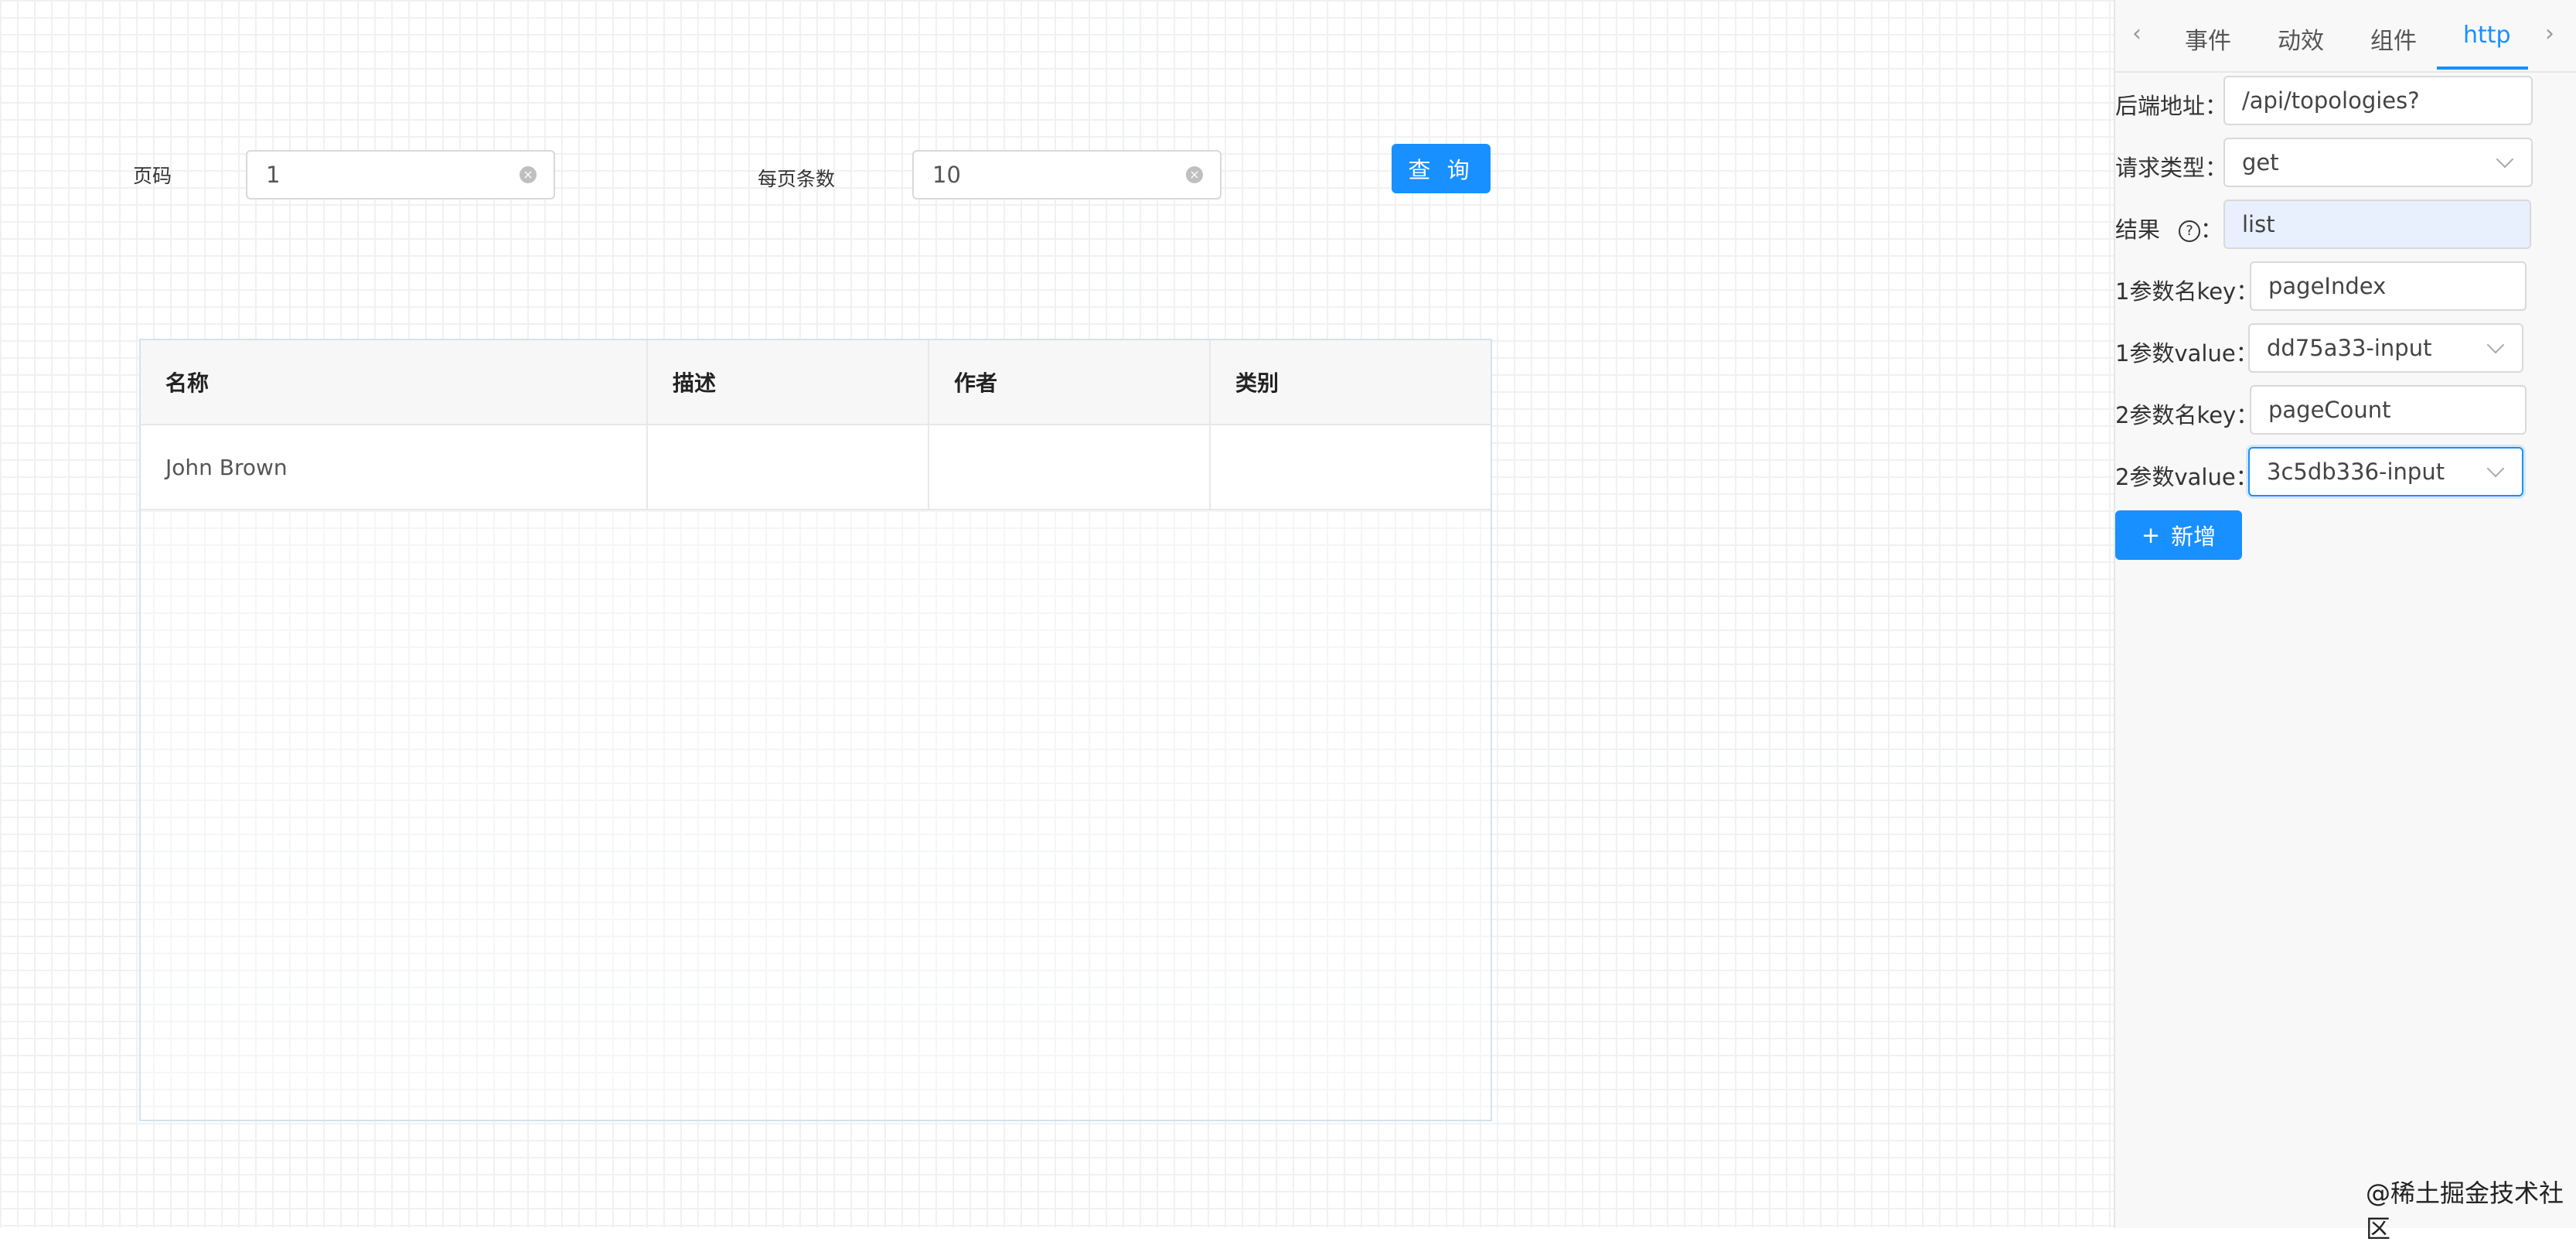  Describe the element at coordinates (2211, 230) in the screenshot. I see `result-label-colon: ：` at that location.